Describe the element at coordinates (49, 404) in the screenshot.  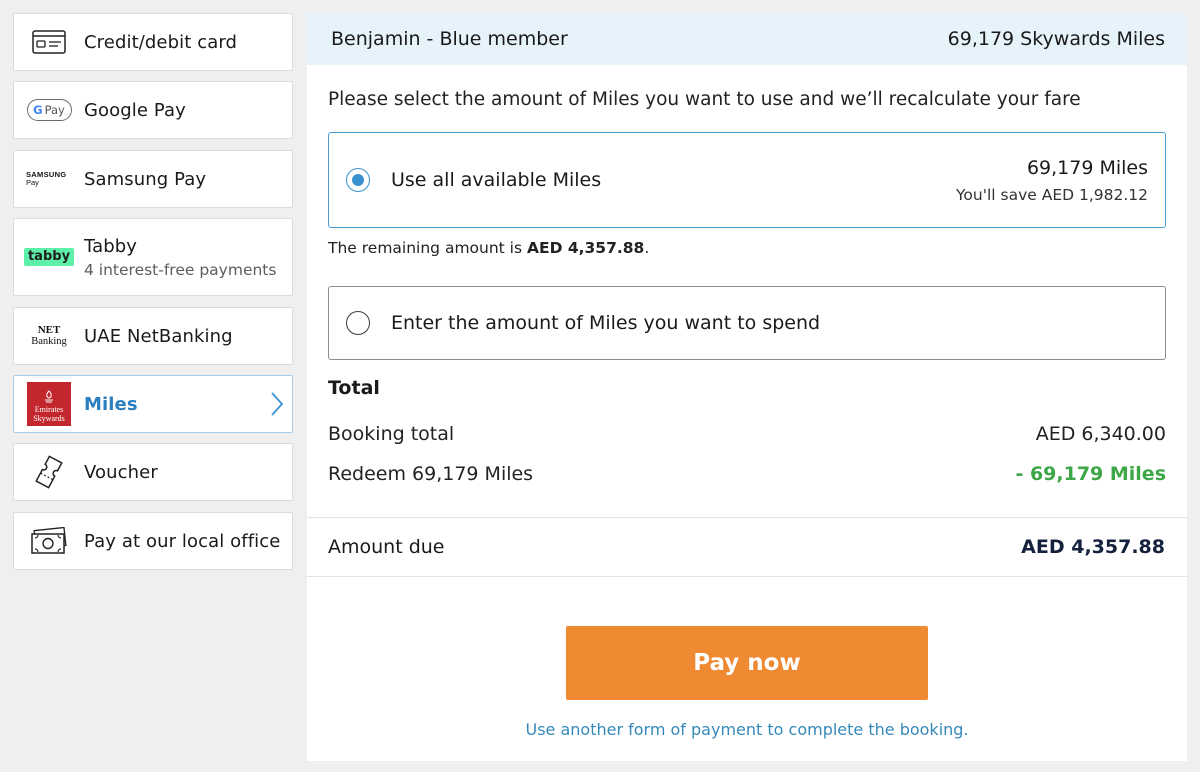
I see `emirates-skywards-logo: Emirates Skywards` at that location.